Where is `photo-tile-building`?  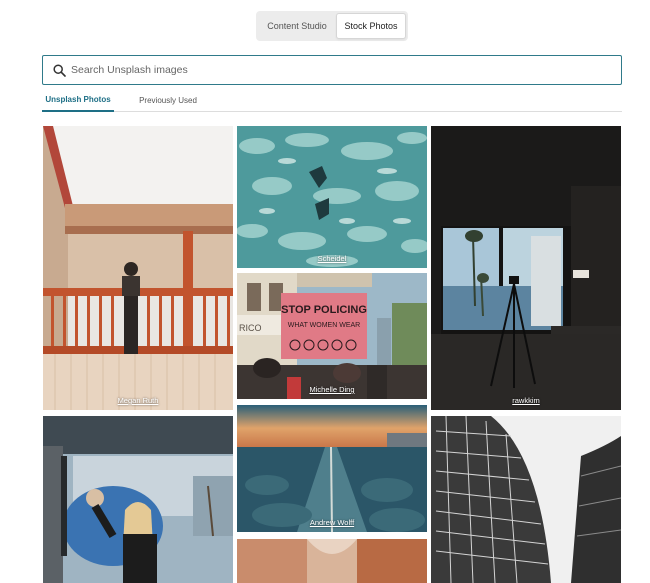
photo-tile-building is located at coordinates (526, 499).